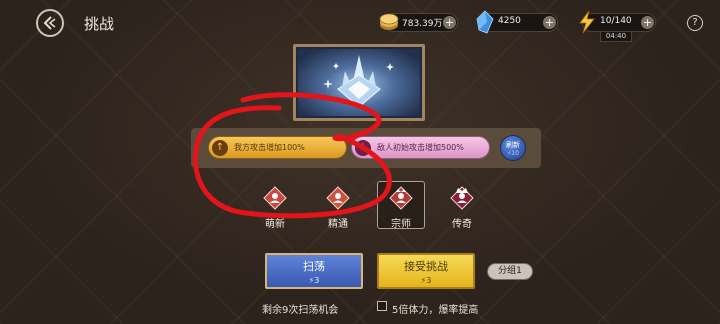 This screenshot has height=324, width=720. Describe the element at coordinates (549, 22) in the screenshot. I see `add-gems-button: +` at that location.